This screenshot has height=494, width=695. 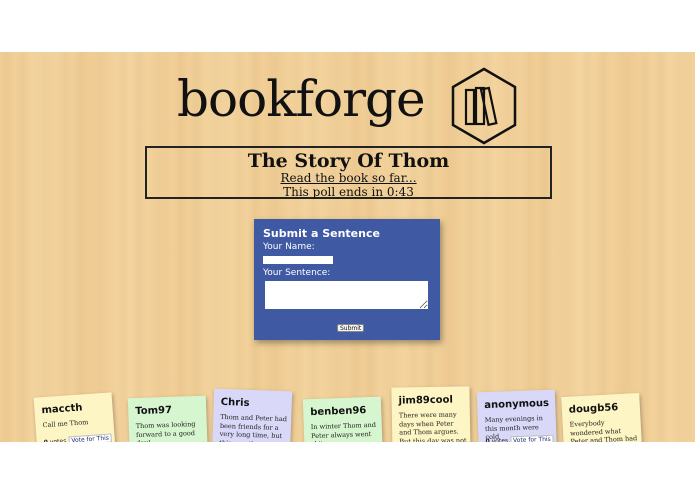 What do you see at coordinates (346, 295) in the screenshot?
I see `sentence-input` at bounding box center [346, 295].